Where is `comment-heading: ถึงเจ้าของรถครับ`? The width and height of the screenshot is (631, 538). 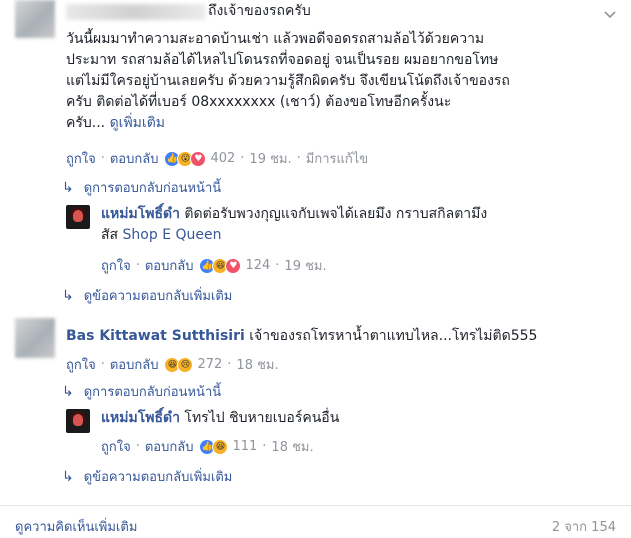 comment-heading: ถึงเจ้าของรถครับ is located at coordinates (259, 11).